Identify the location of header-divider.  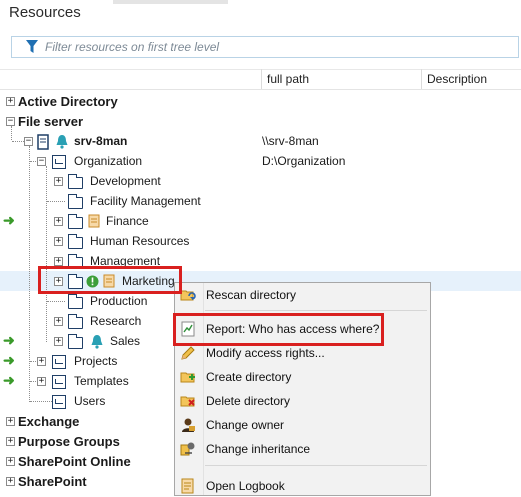
(260, 89).